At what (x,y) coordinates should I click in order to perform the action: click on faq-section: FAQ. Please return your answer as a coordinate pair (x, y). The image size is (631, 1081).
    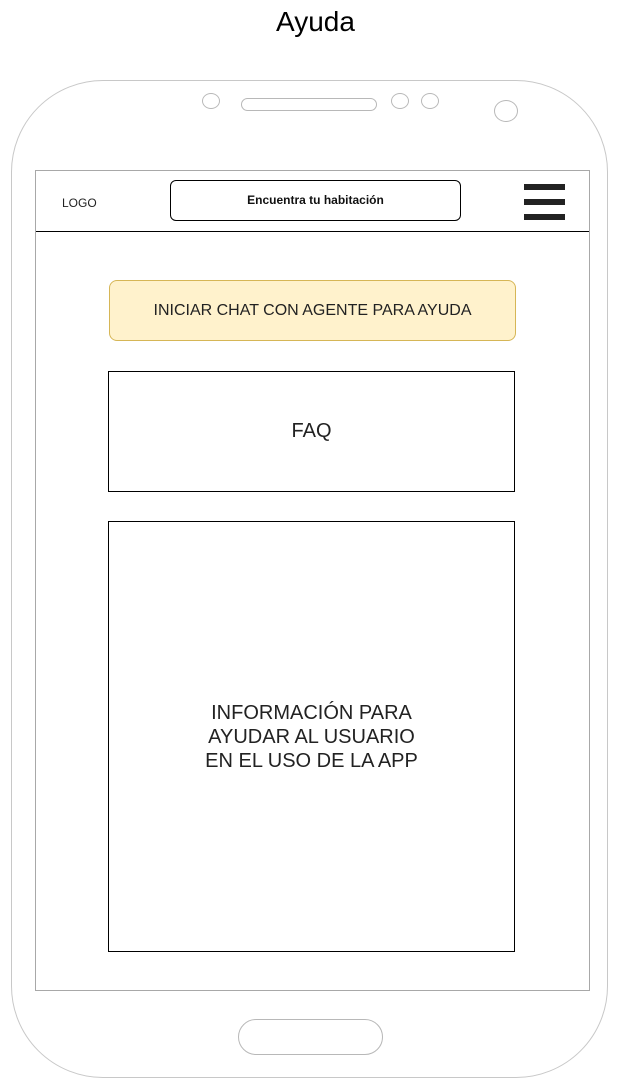
    Looking at the image, I should click on (311, 431).